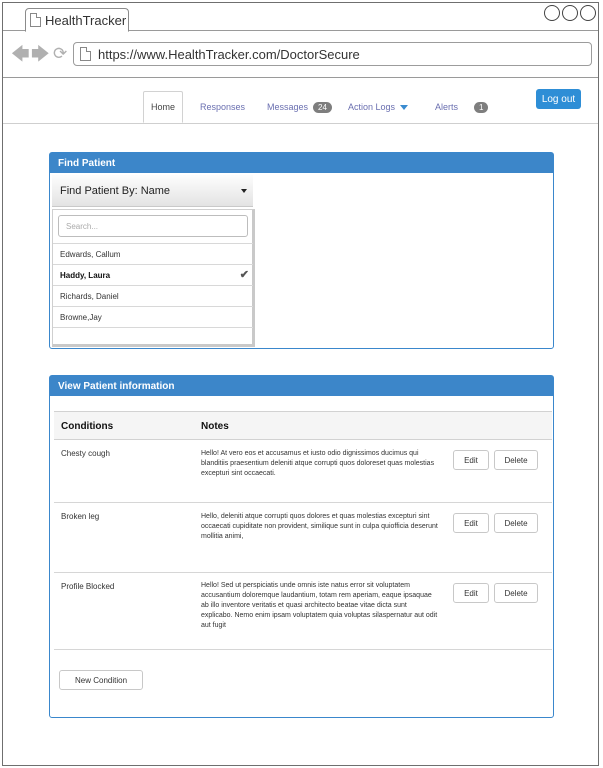  I want to click on browser-tab-title: HealthTracker, so click(86, 20).